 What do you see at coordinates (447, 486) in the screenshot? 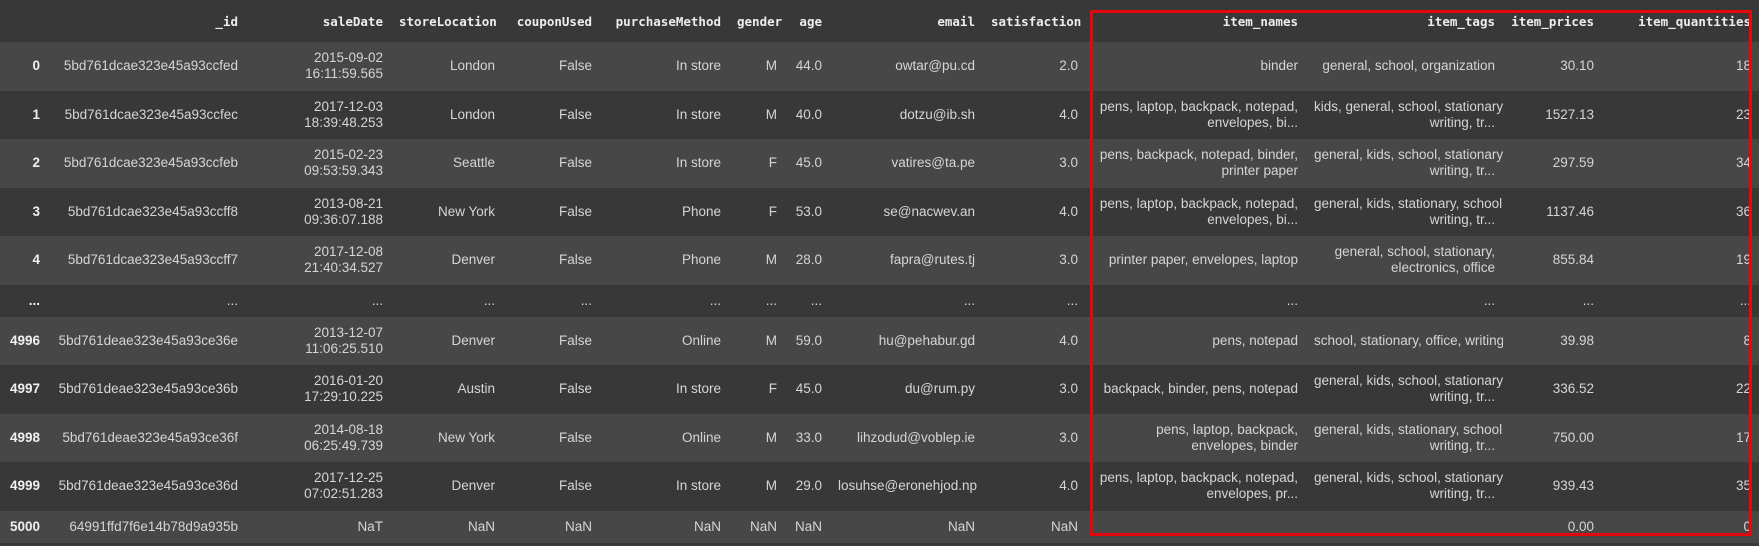
I see `store-location-cell: Denver` at bounding box center [447, 486].